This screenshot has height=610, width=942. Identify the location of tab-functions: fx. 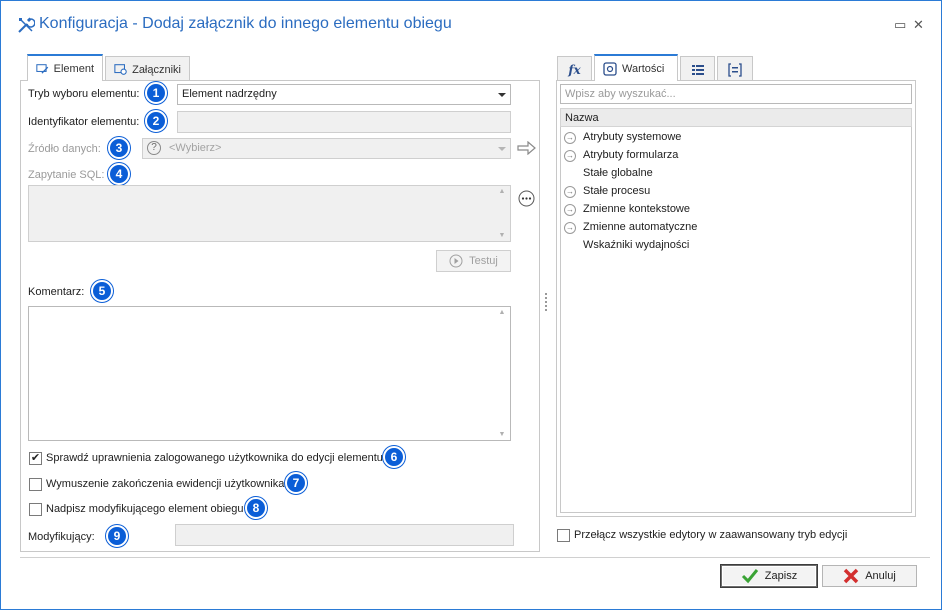
(574, 69).